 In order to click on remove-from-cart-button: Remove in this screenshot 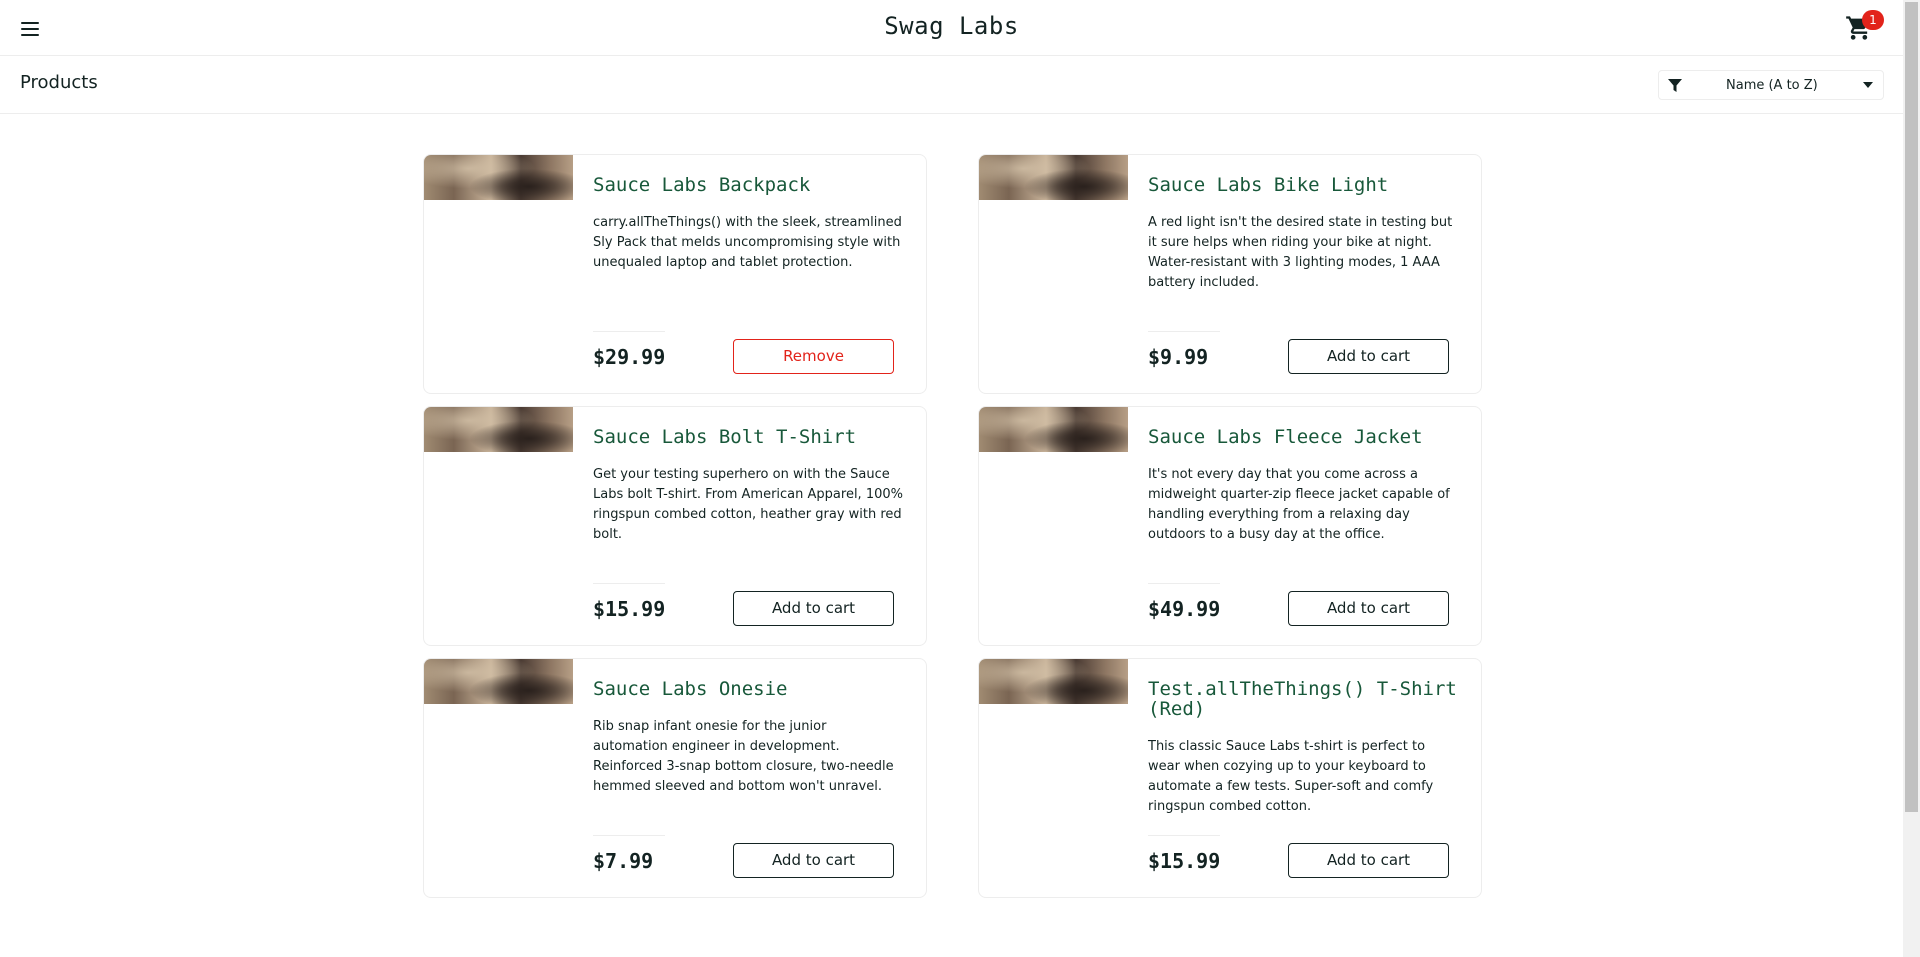, I will do `click(813, 356)`.